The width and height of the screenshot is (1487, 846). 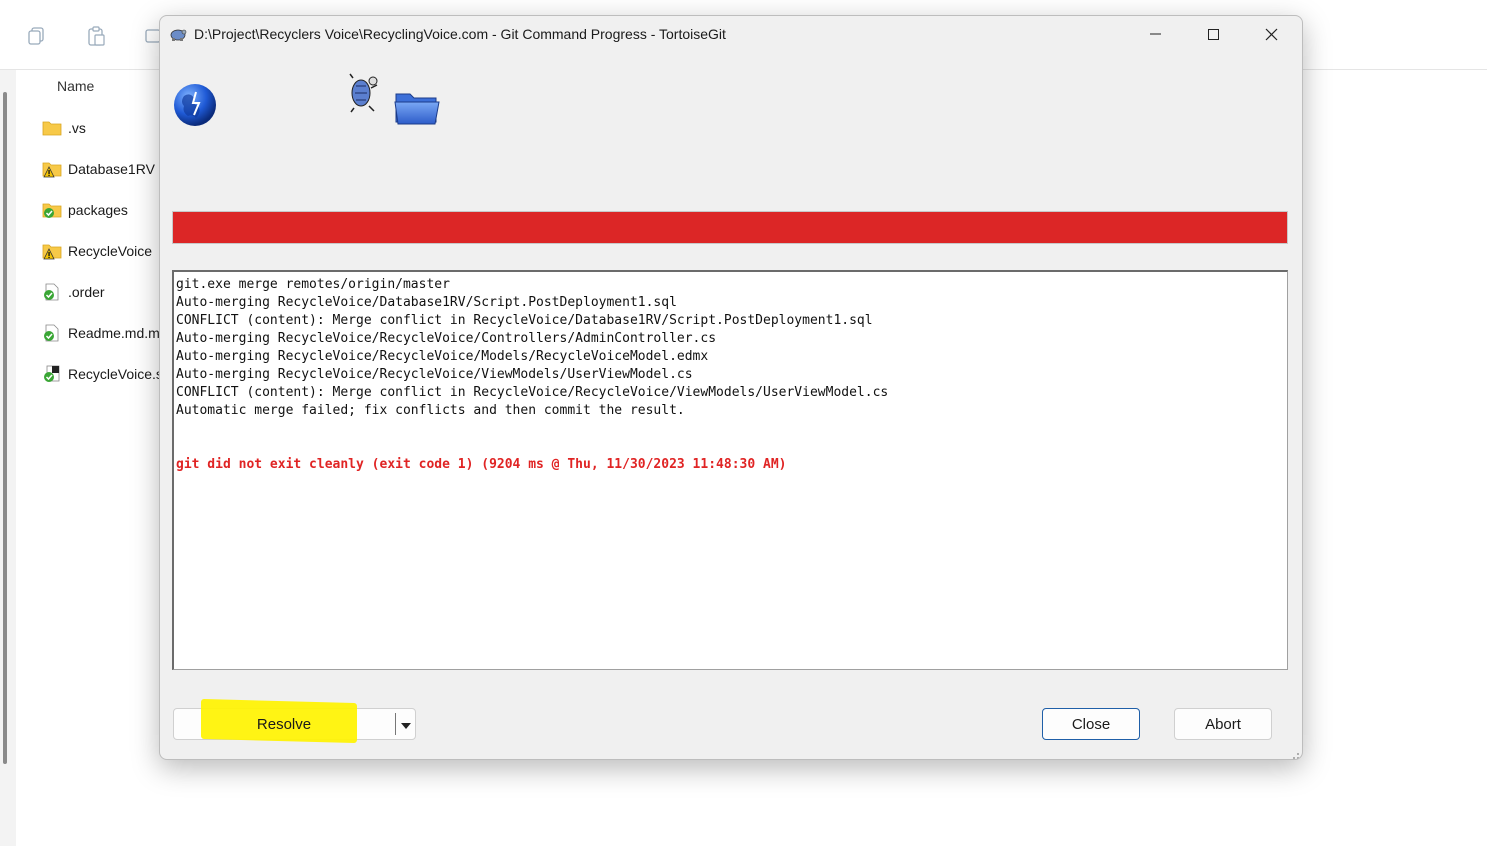 I want to click on paste-icon, so click(x=96, y=36).